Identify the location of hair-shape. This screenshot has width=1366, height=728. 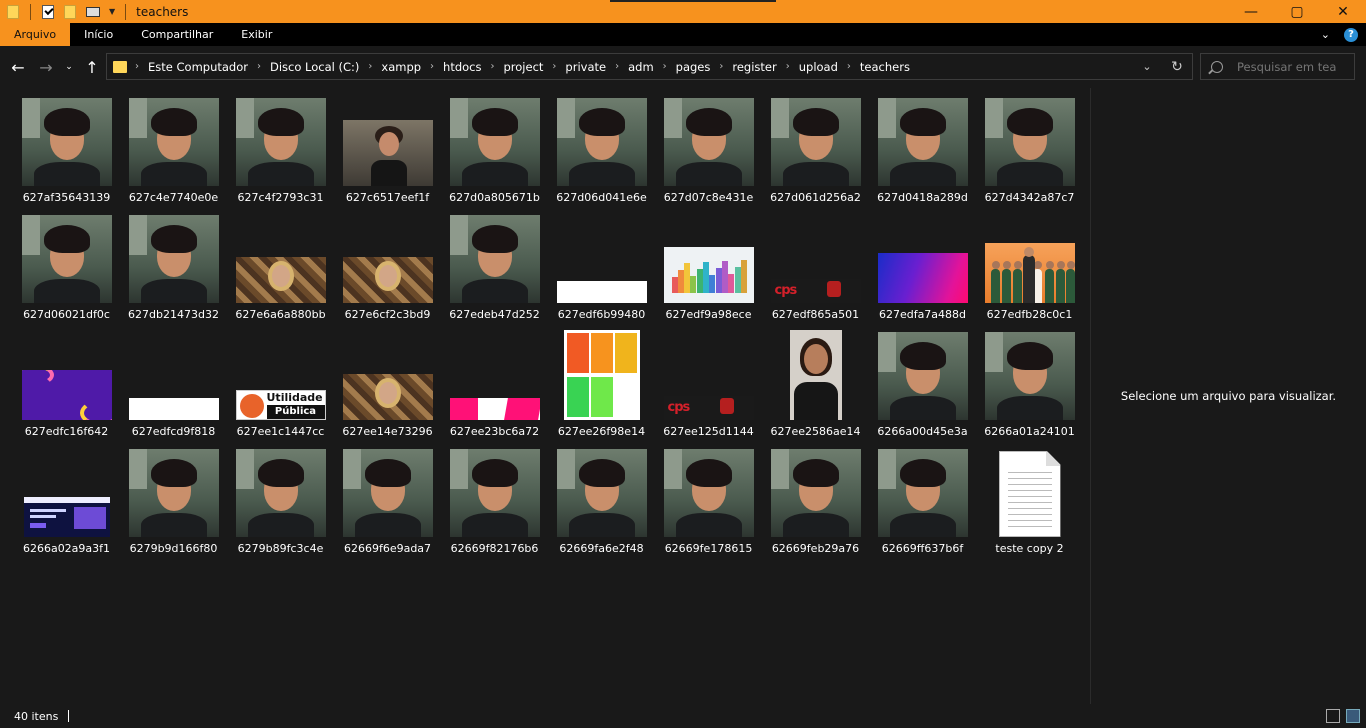
(280, 473).